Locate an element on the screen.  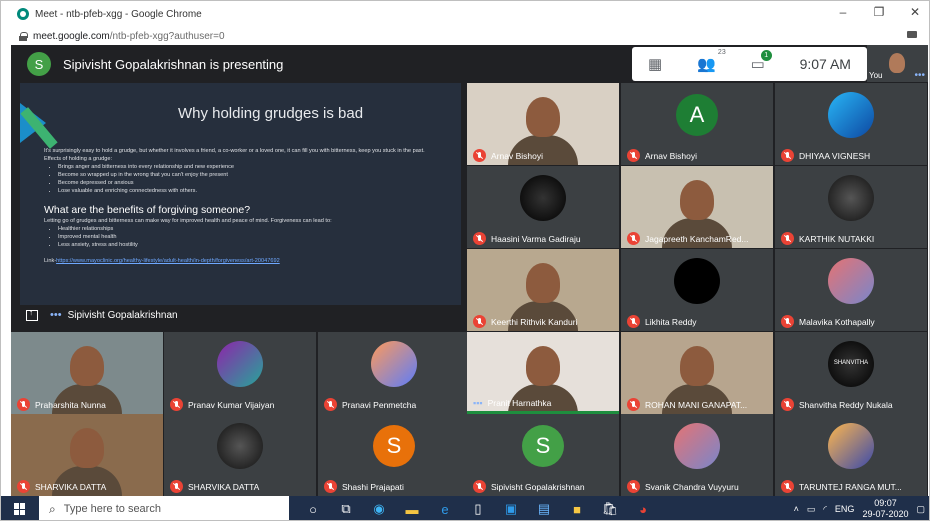
participant-tile: Haasini Varma Gadiraju is located at coordinates (543, 207).